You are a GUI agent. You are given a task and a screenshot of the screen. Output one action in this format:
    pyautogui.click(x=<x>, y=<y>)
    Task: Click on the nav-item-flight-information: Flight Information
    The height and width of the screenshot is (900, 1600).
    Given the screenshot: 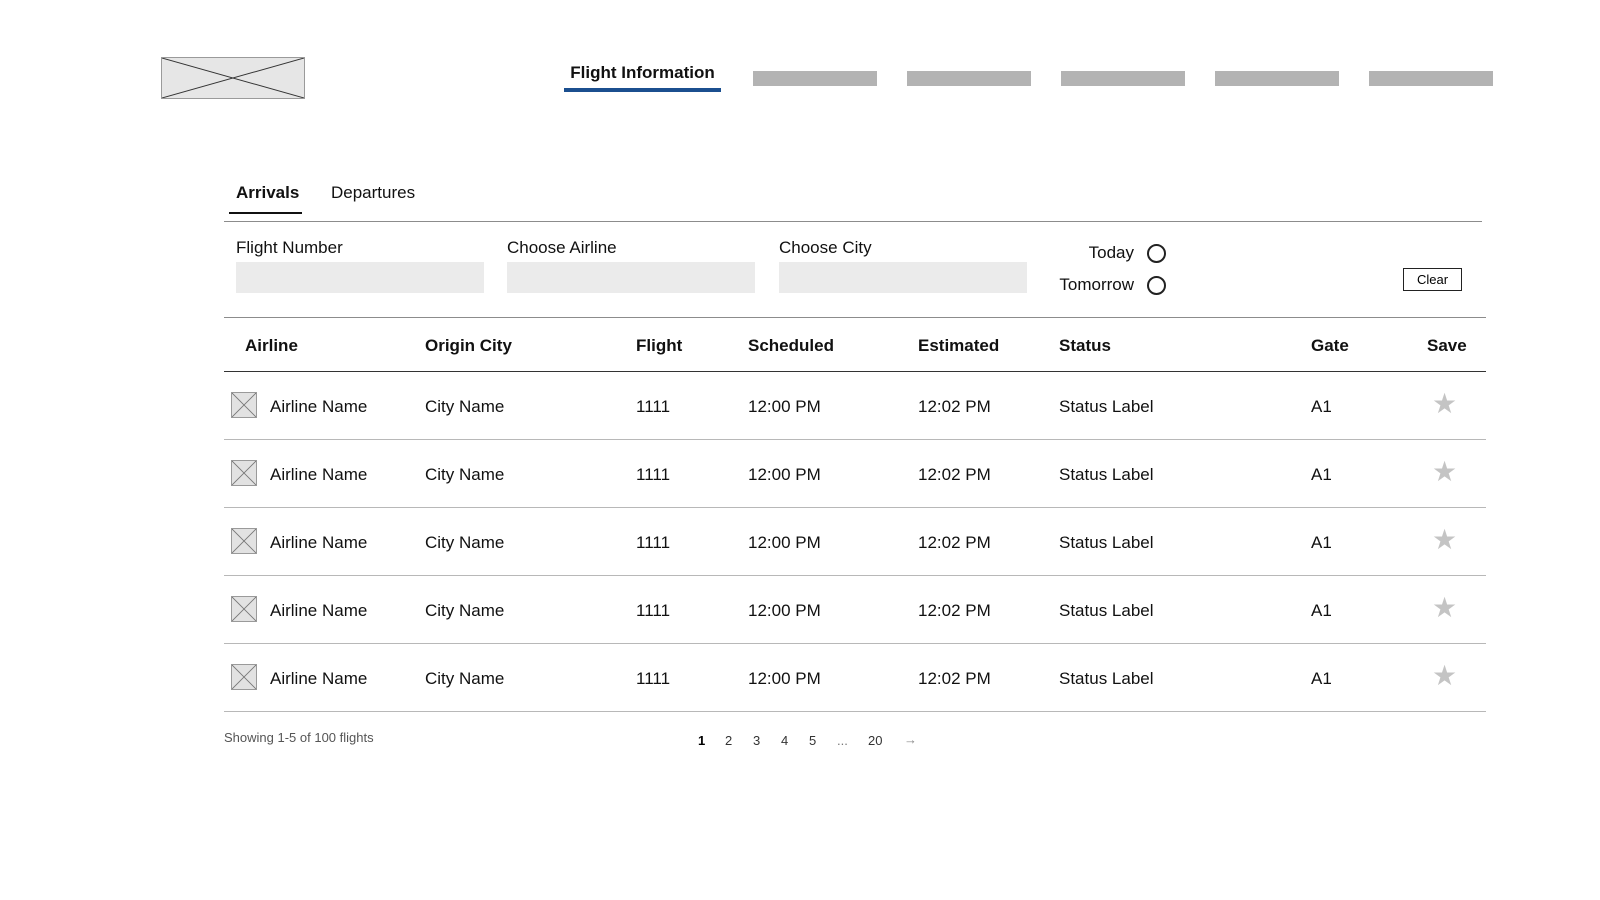 What is the action you would take?
    pyautogui.click(x=642, y=77)
    